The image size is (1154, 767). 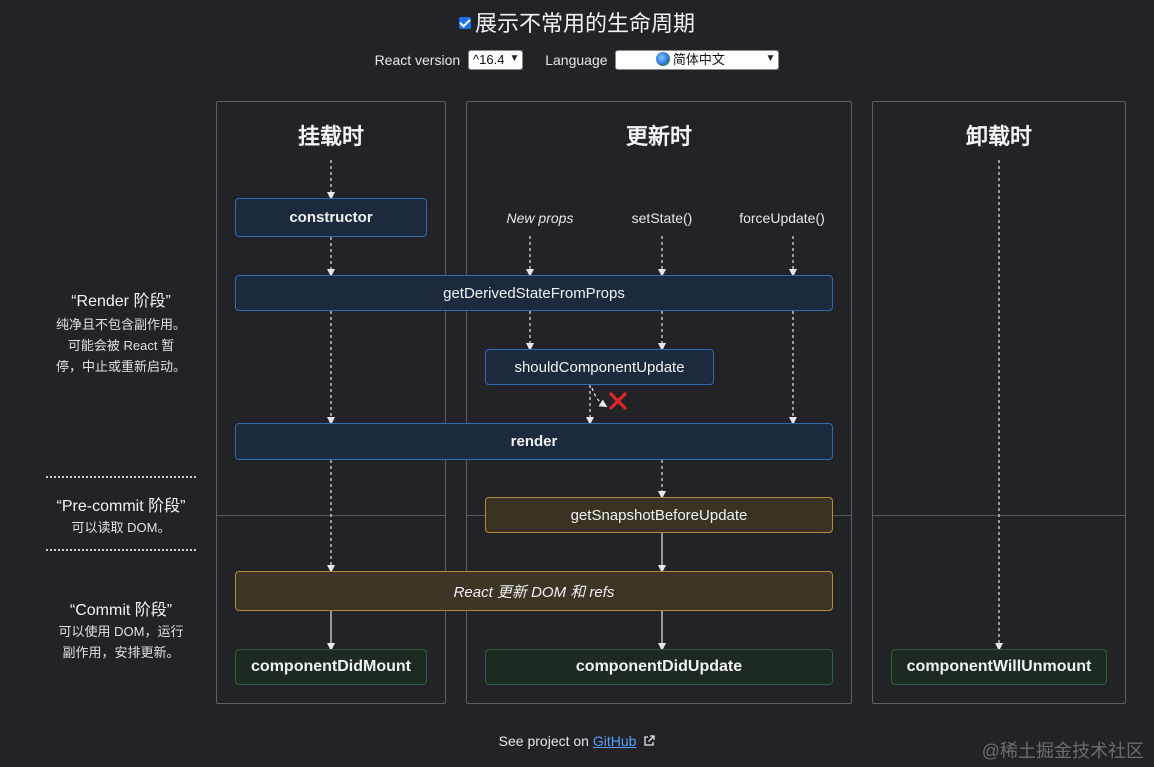 I want to click on github-link: GitHub, so click(x=615, y=741).